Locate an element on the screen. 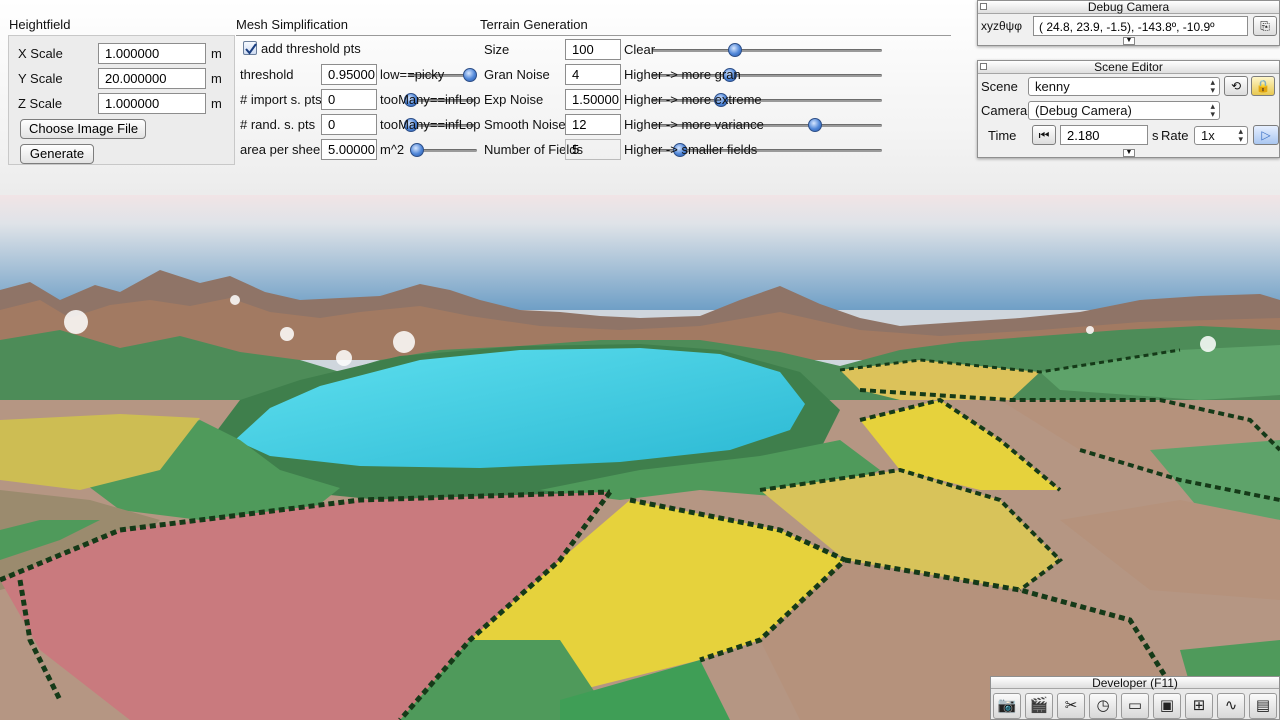 The width and height of the screenshot is (1280, 720). size-label: Size is located at coordinates (497, 49).